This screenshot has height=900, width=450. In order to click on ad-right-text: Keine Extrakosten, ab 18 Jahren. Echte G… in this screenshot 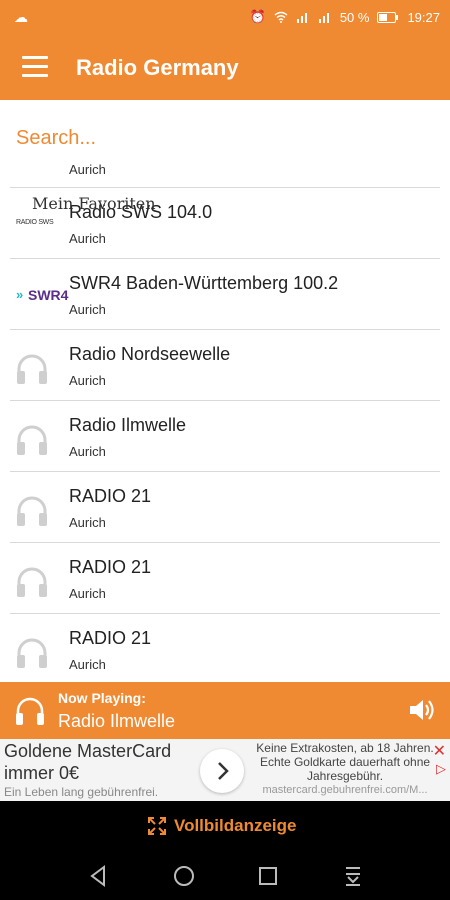, I will do `click(345, 762)`.